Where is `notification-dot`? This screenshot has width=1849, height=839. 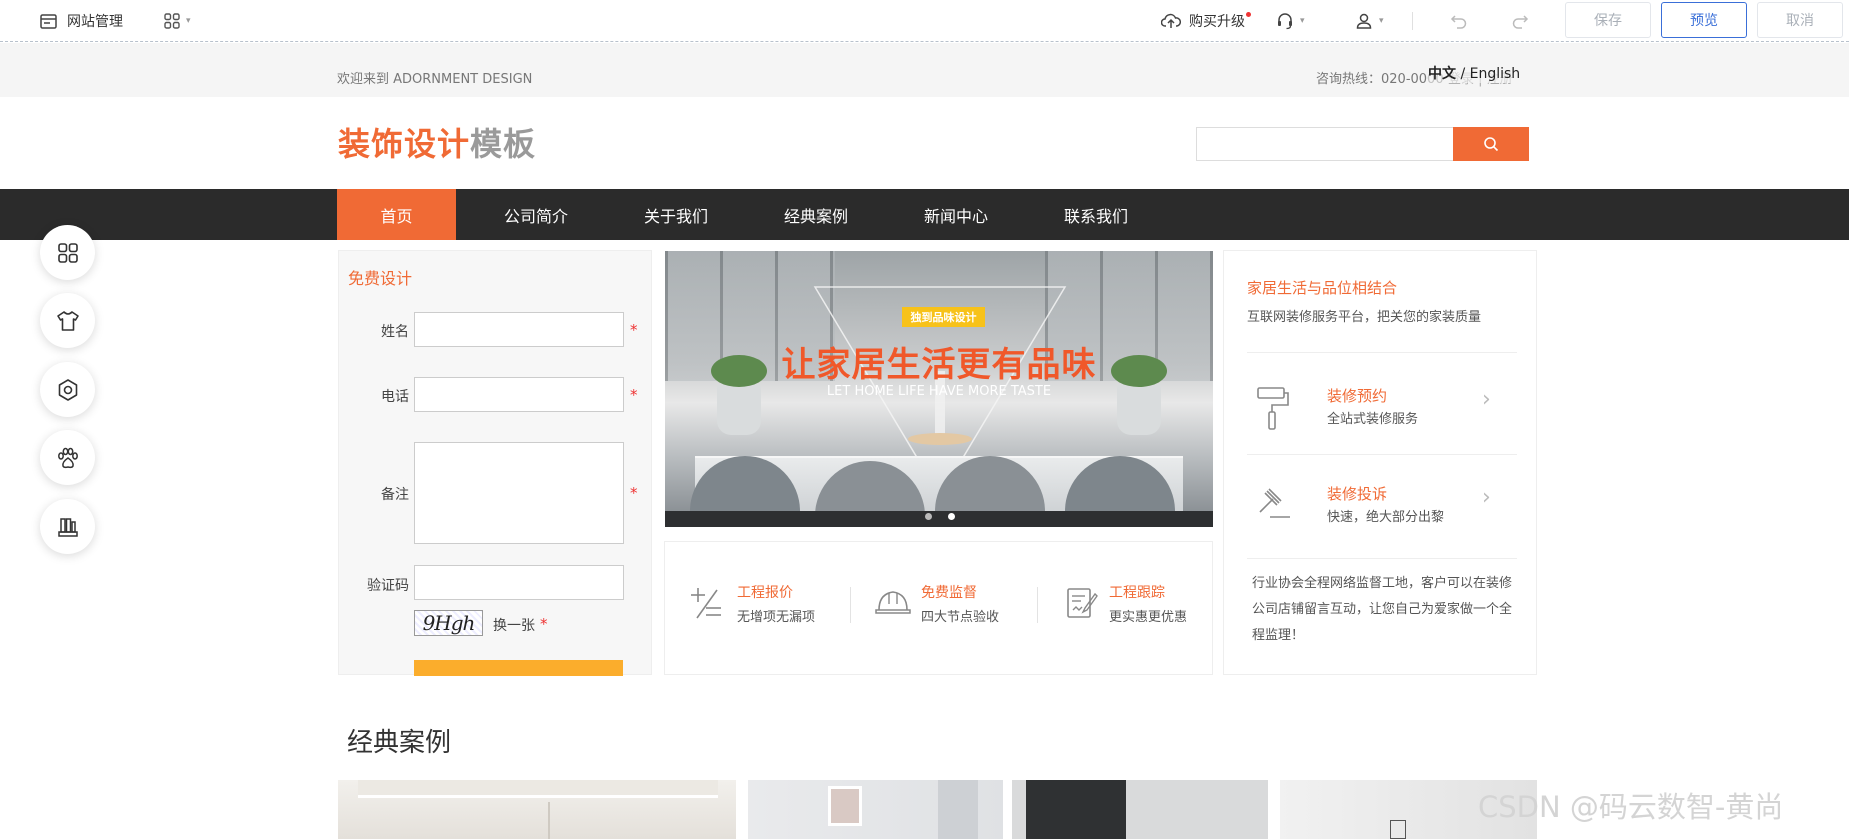 notification-dot is located at coordinates (1248, 14).